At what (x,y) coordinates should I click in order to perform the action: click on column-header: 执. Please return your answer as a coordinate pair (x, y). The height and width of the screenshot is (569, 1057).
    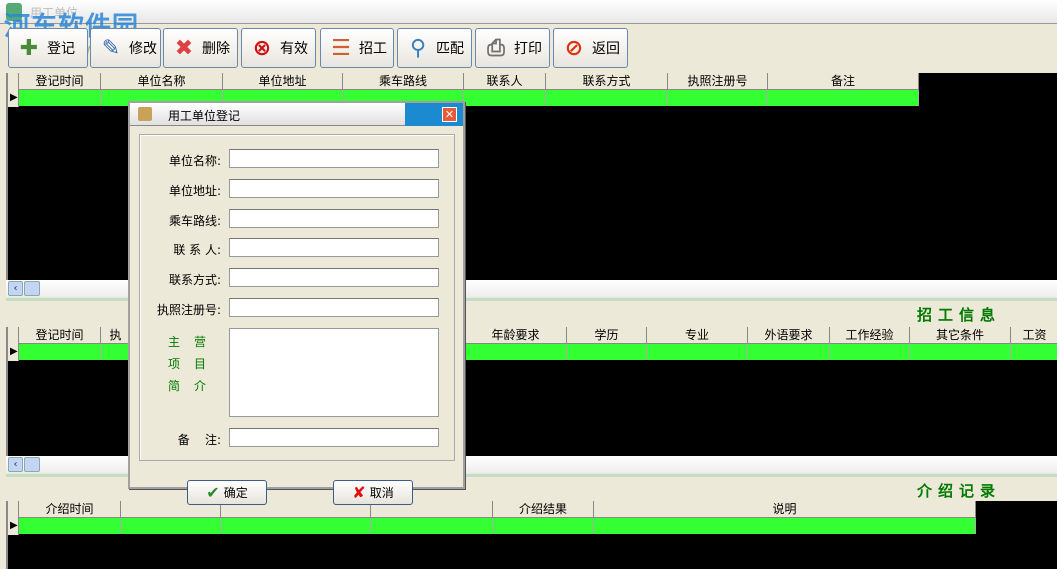
    Looking at the image, I should click on (116, 335).